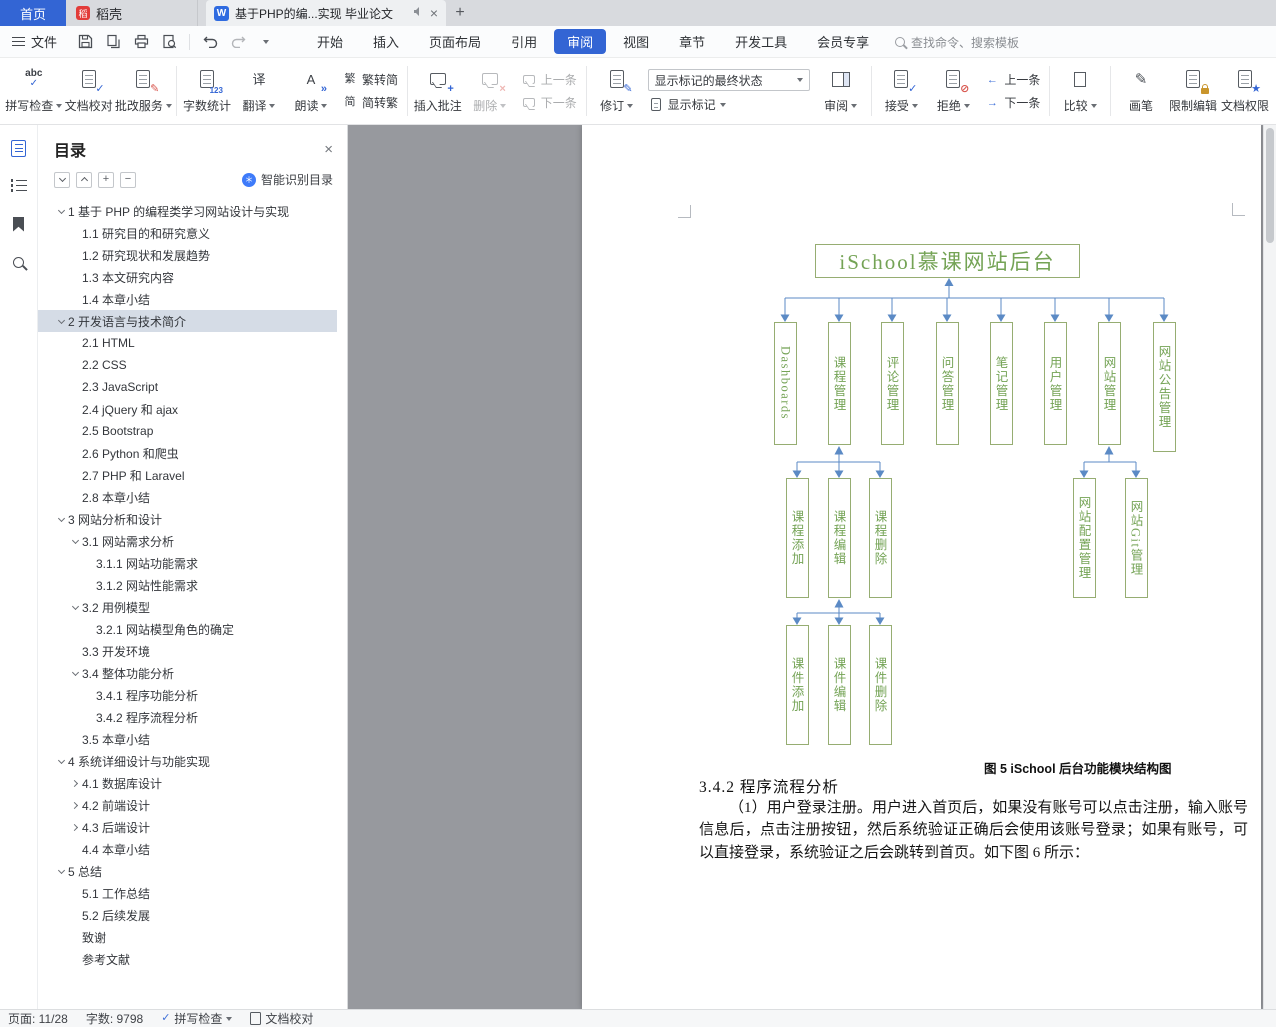 This screenshot has width=1276, height=1027. I want to click on toc-item: 1 基于 PHP 的编程类学习网站设计与实现, so click(187, 211).